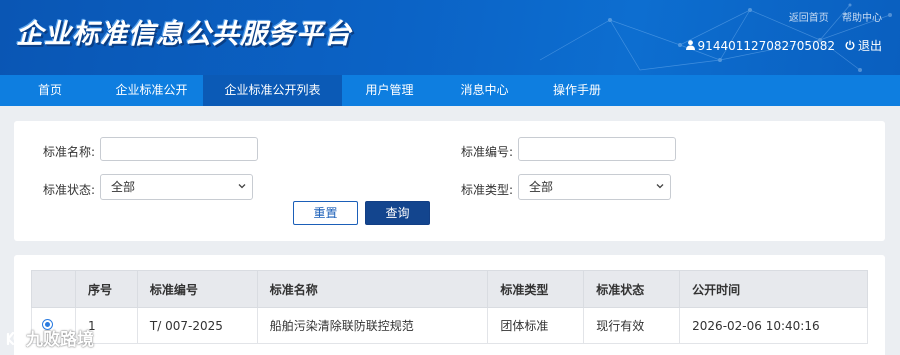 The width and height of the screenshot is (900, 355). Describe the element at coordinates (577, 90) in the screenshot. I see `nav-item-manual: 操作手册` at that location.